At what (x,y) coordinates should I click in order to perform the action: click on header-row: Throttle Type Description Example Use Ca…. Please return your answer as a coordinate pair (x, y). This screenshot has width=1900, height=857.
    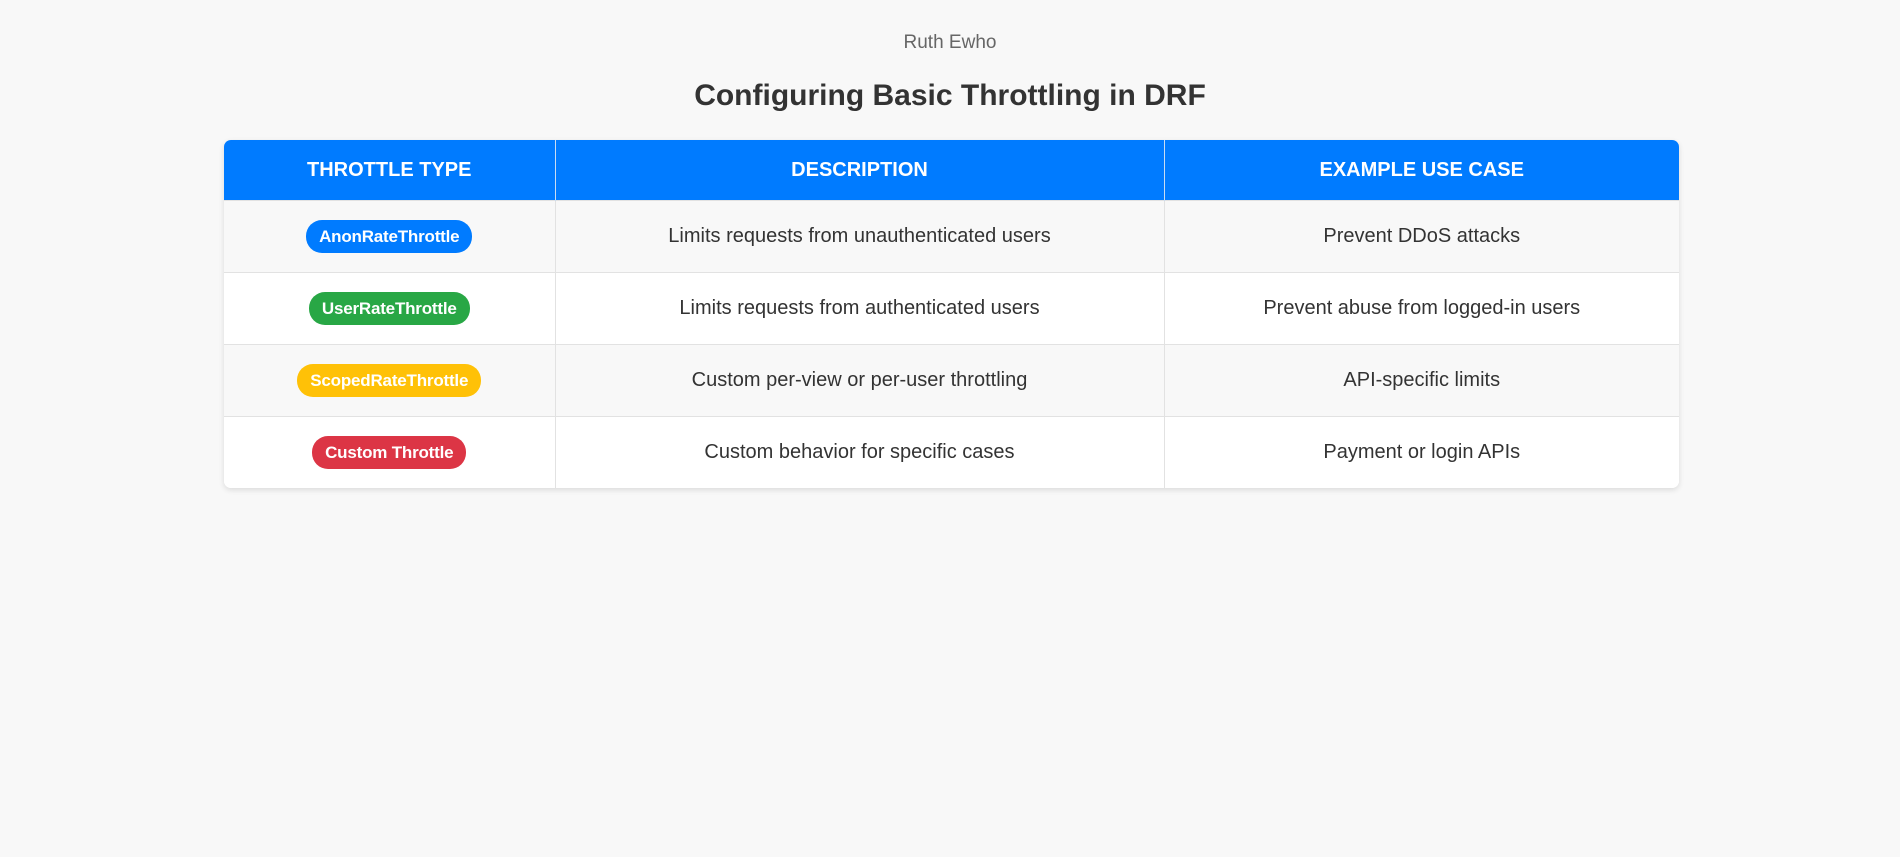
    Looking at the image, I should click on (951, 170).